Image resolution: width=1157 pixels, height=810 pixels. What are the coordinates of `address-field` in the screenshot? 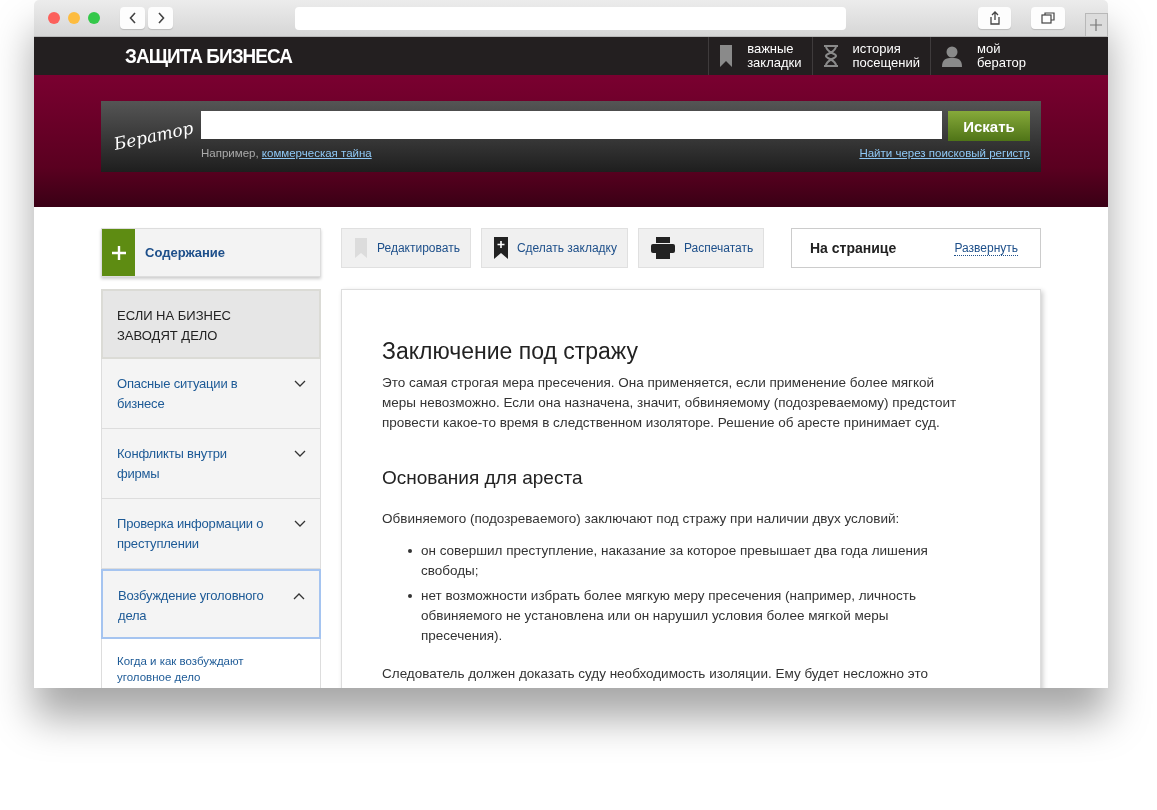 It's located at (571, 18).